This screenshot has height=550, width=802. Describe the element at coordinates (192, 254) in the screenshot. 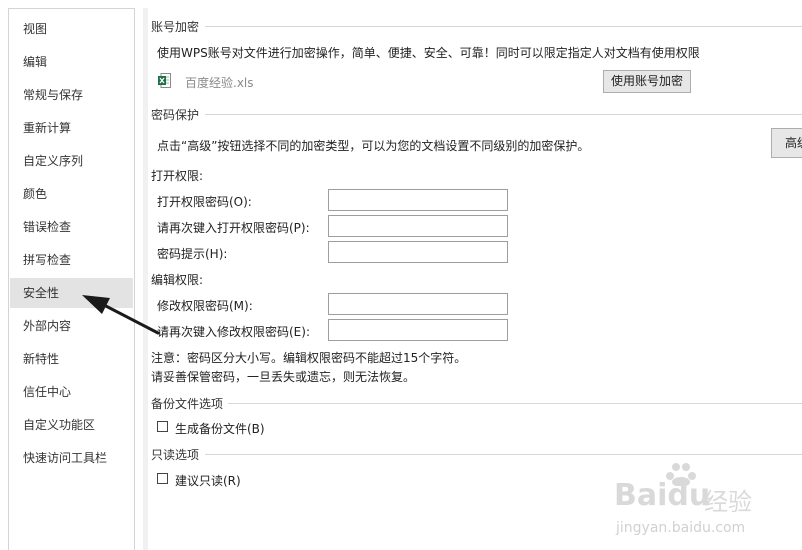

I see `password-hint-label: 密码提示(H):` at that location.